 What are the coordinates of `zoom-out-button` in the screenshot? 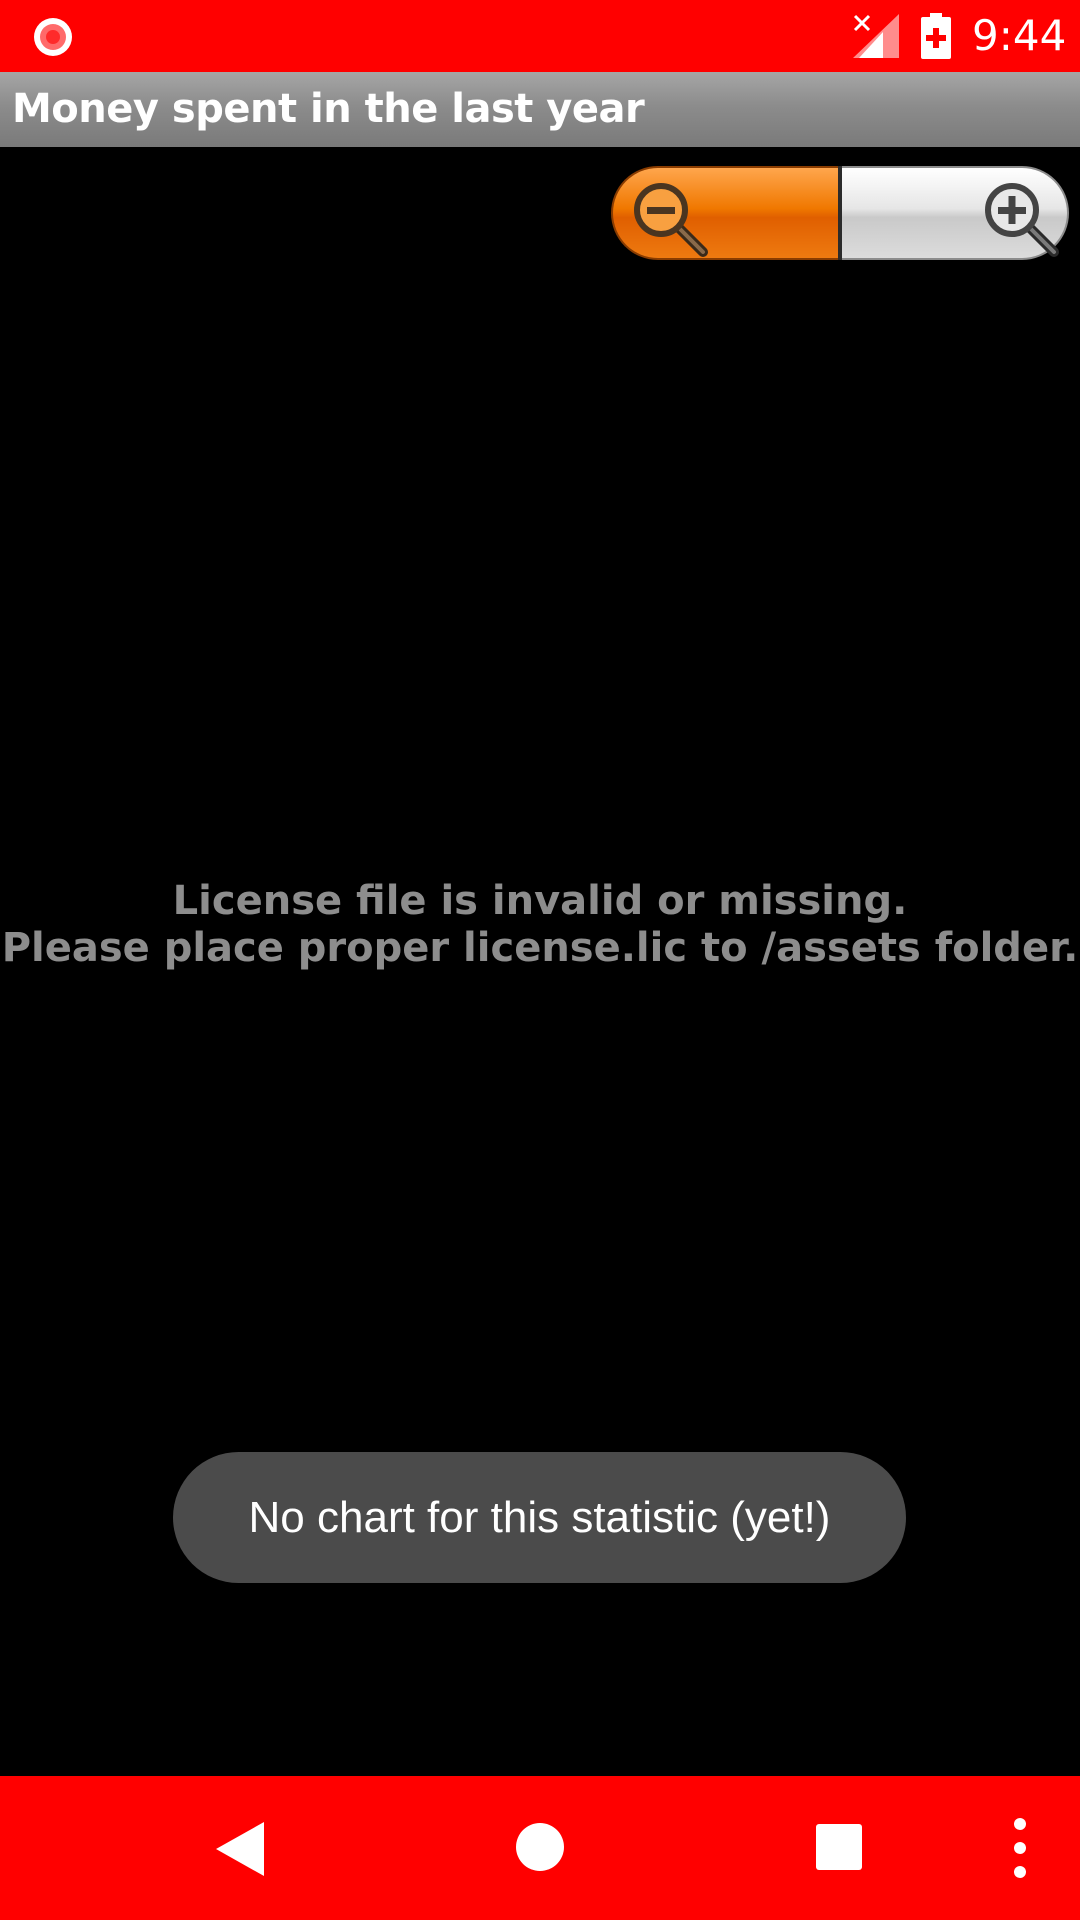 It's located at (724, 213).